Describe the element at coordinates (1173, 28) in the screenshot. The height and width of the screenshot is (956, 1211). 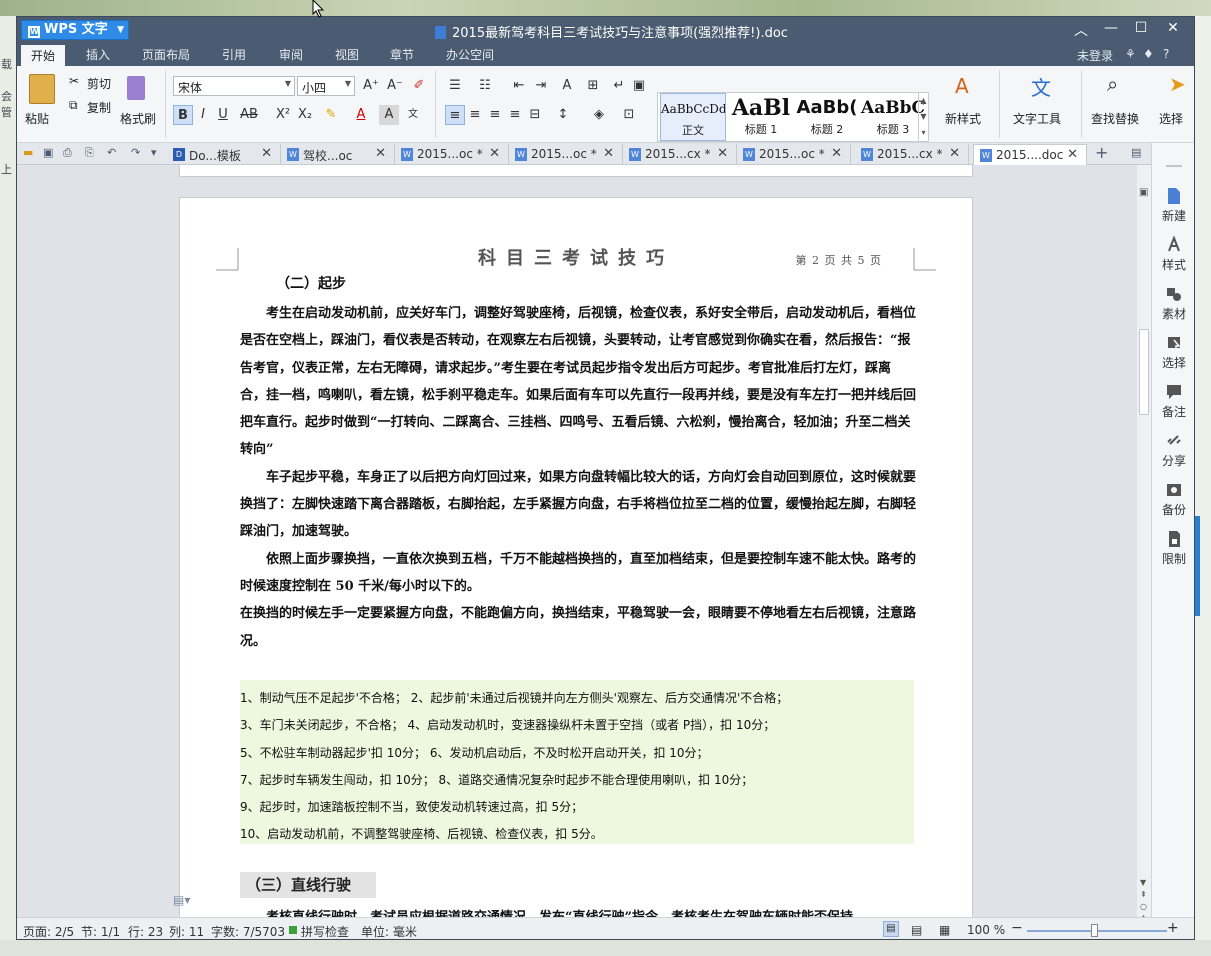
I see `close-button: ✕` at that location.